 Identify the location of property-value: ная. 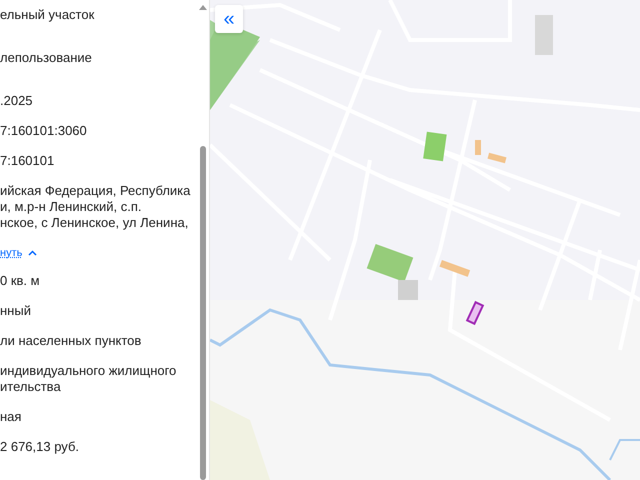
(11, 417).